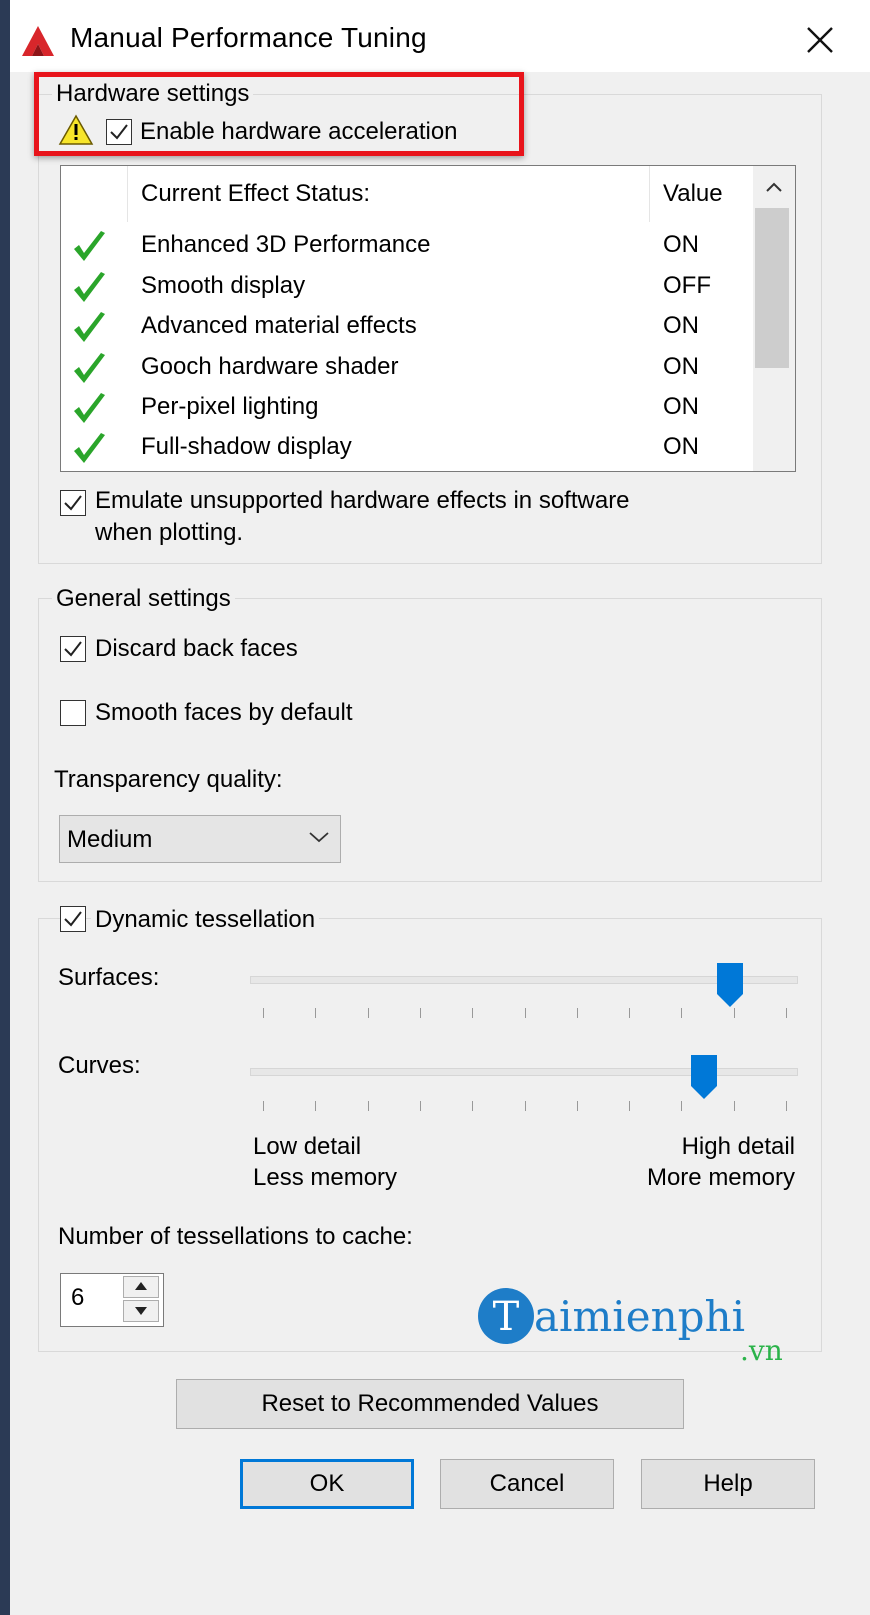 The height and width of the screenshot is (1615, 870). I want to click on autocad-icon, so click(38, 41).